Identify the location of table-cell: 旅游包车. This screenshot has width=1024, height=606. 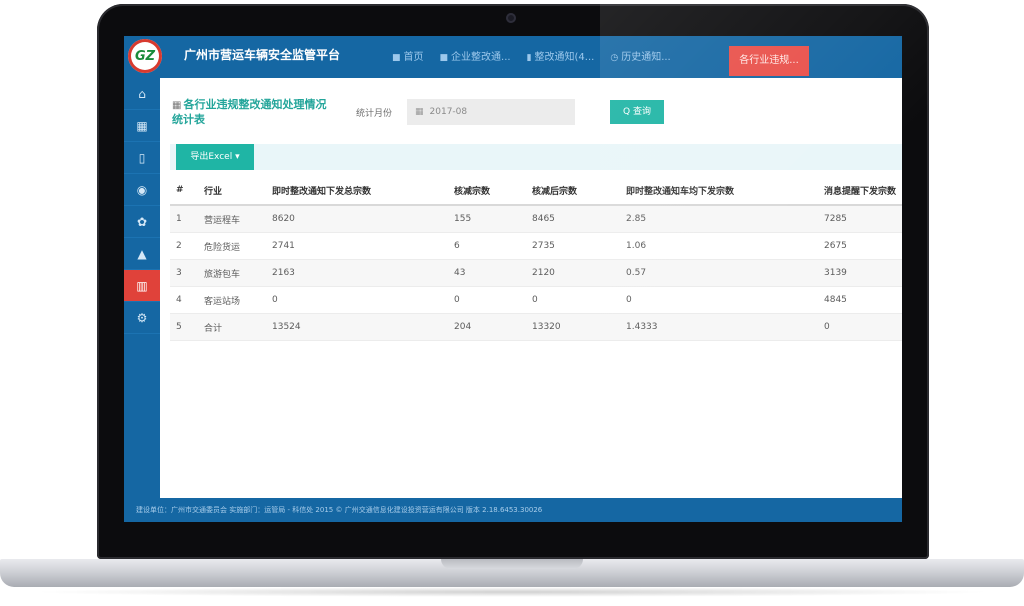
(232, 273).